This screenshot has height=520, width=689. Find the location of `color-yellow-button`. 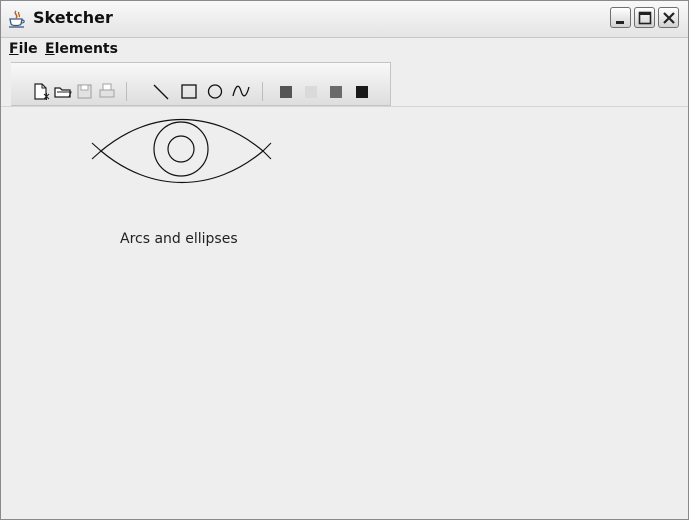

color-yellow-button is located at coordinates (311, 91).